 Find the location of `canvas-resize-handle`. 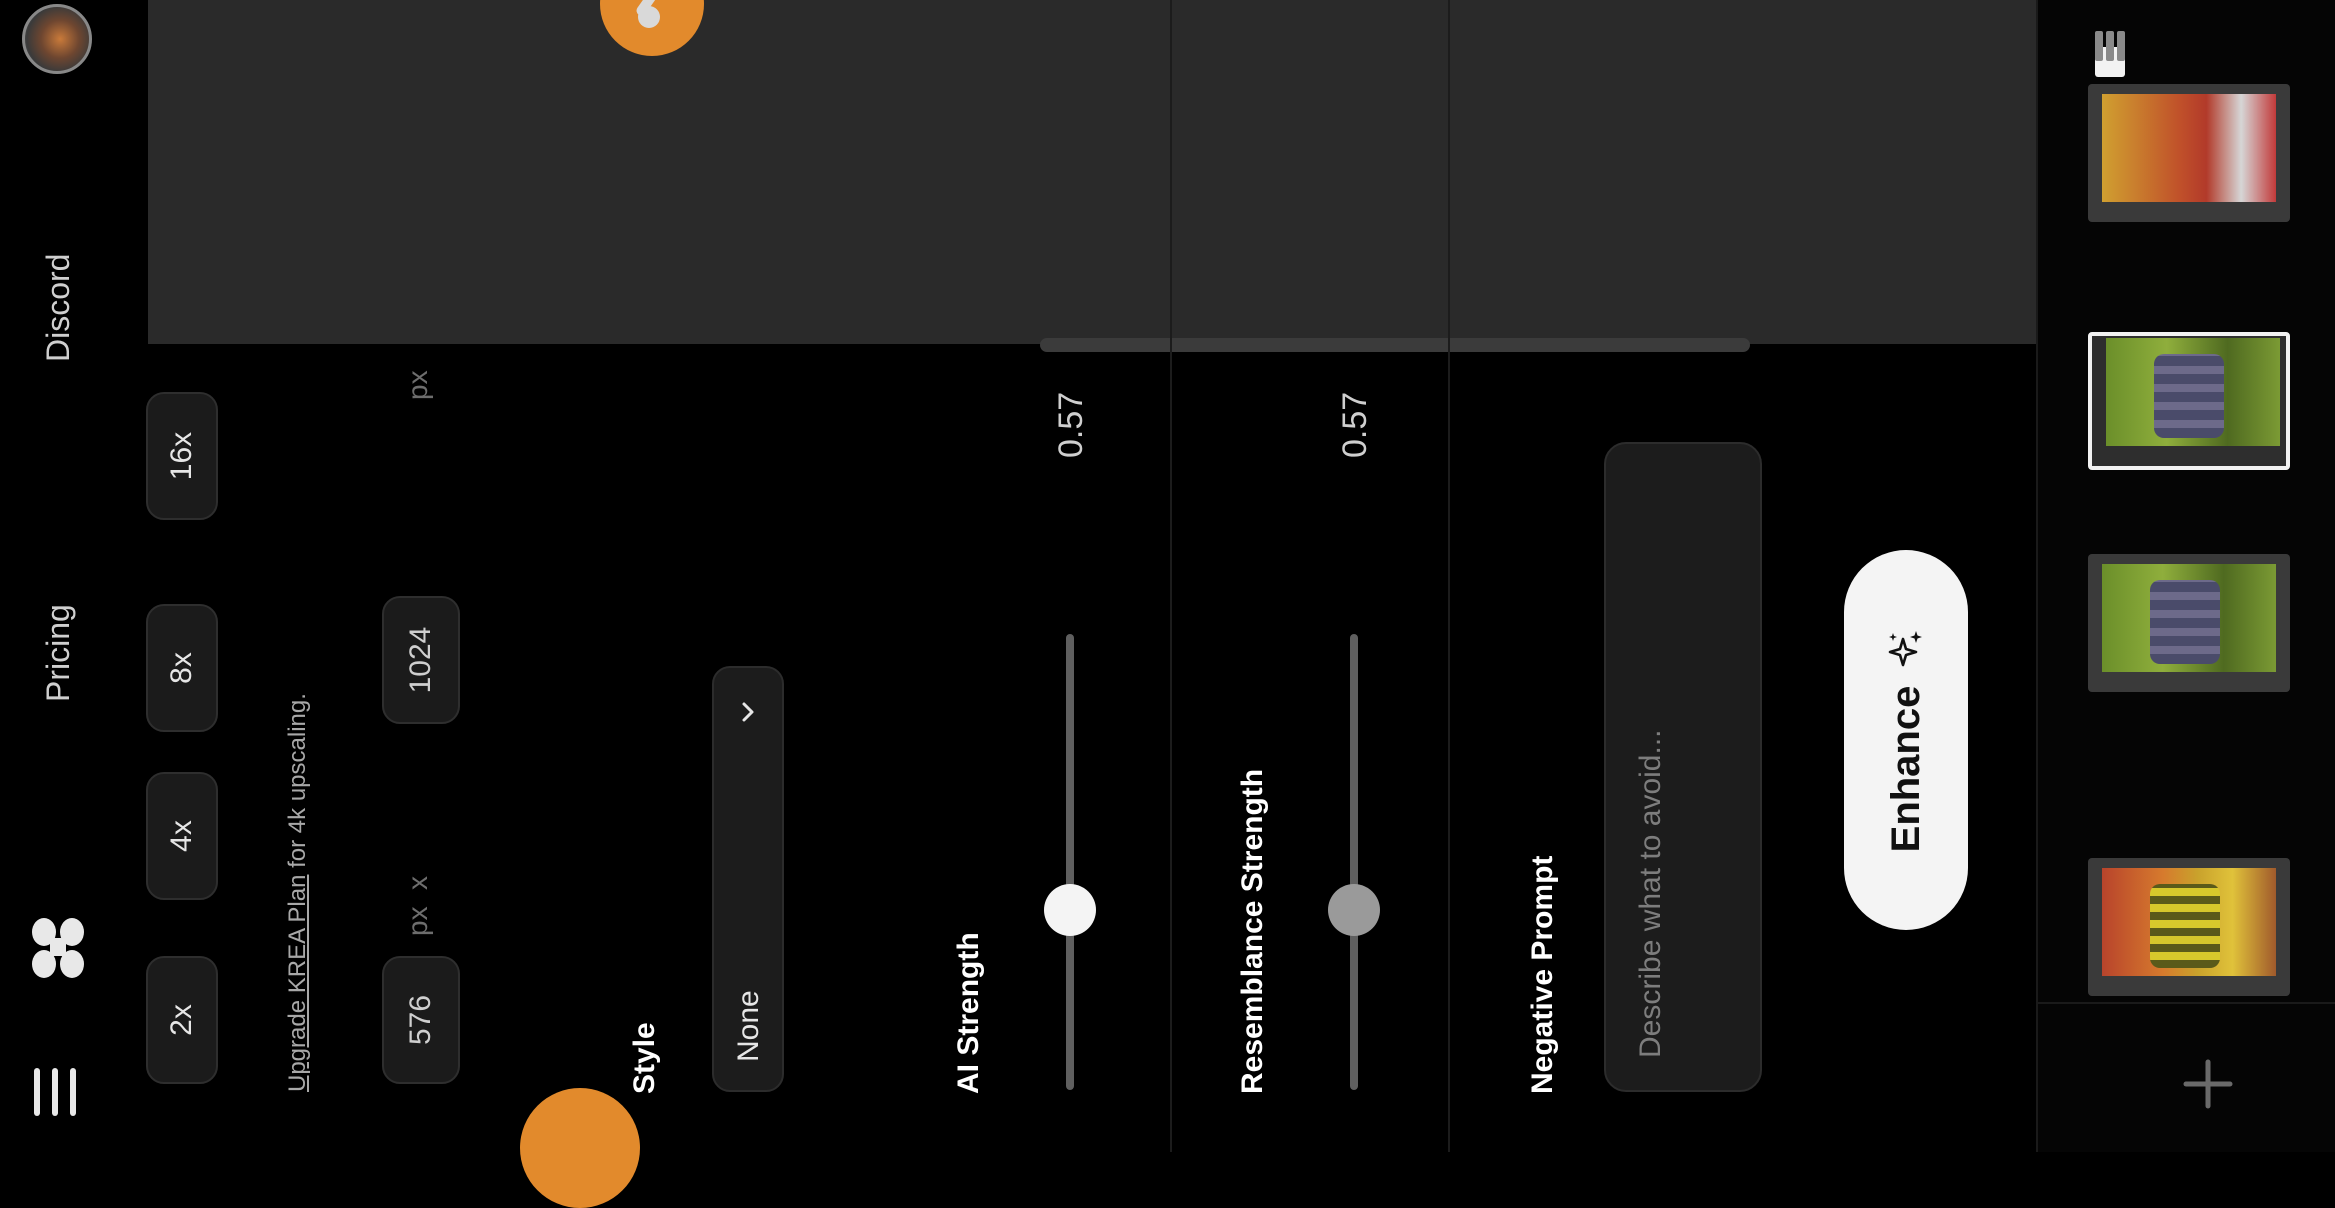

canvas-resize-handle is located at coordinates (1395, 345).